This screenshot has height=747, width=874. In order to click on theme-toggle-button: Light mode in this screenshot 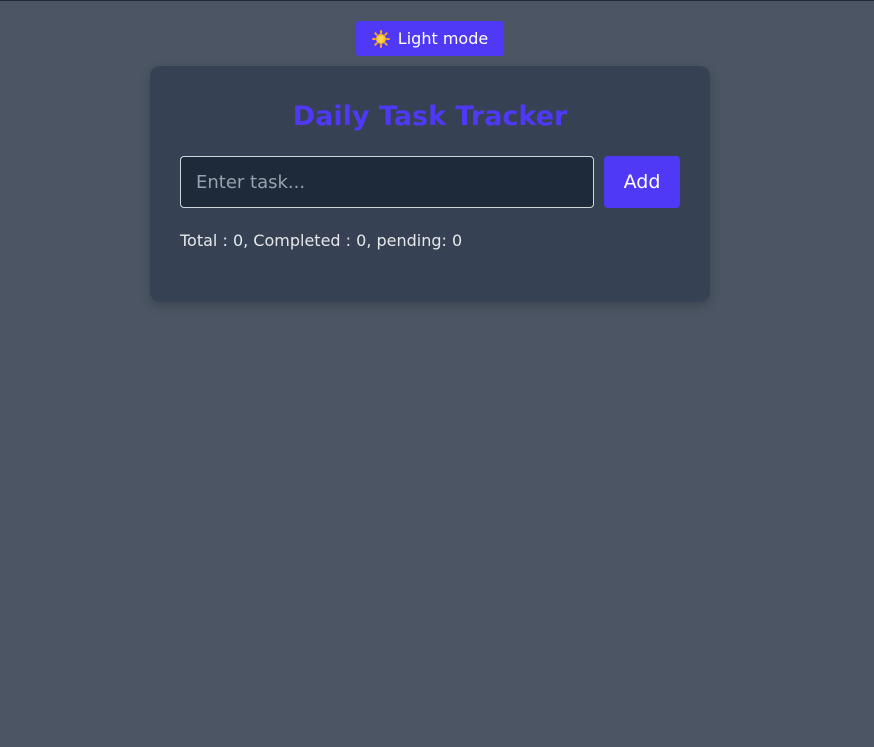, I will do `click(430, 38)`.